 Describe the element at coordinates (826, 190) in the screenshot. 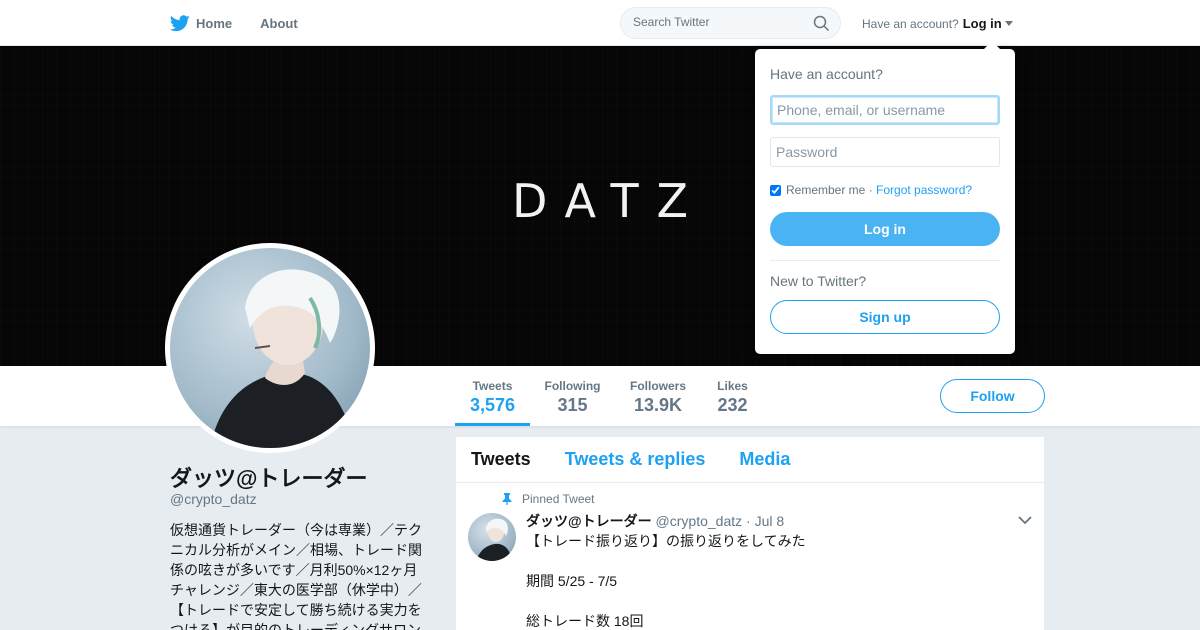

I see `remember-me-label: Remember me` at that location.